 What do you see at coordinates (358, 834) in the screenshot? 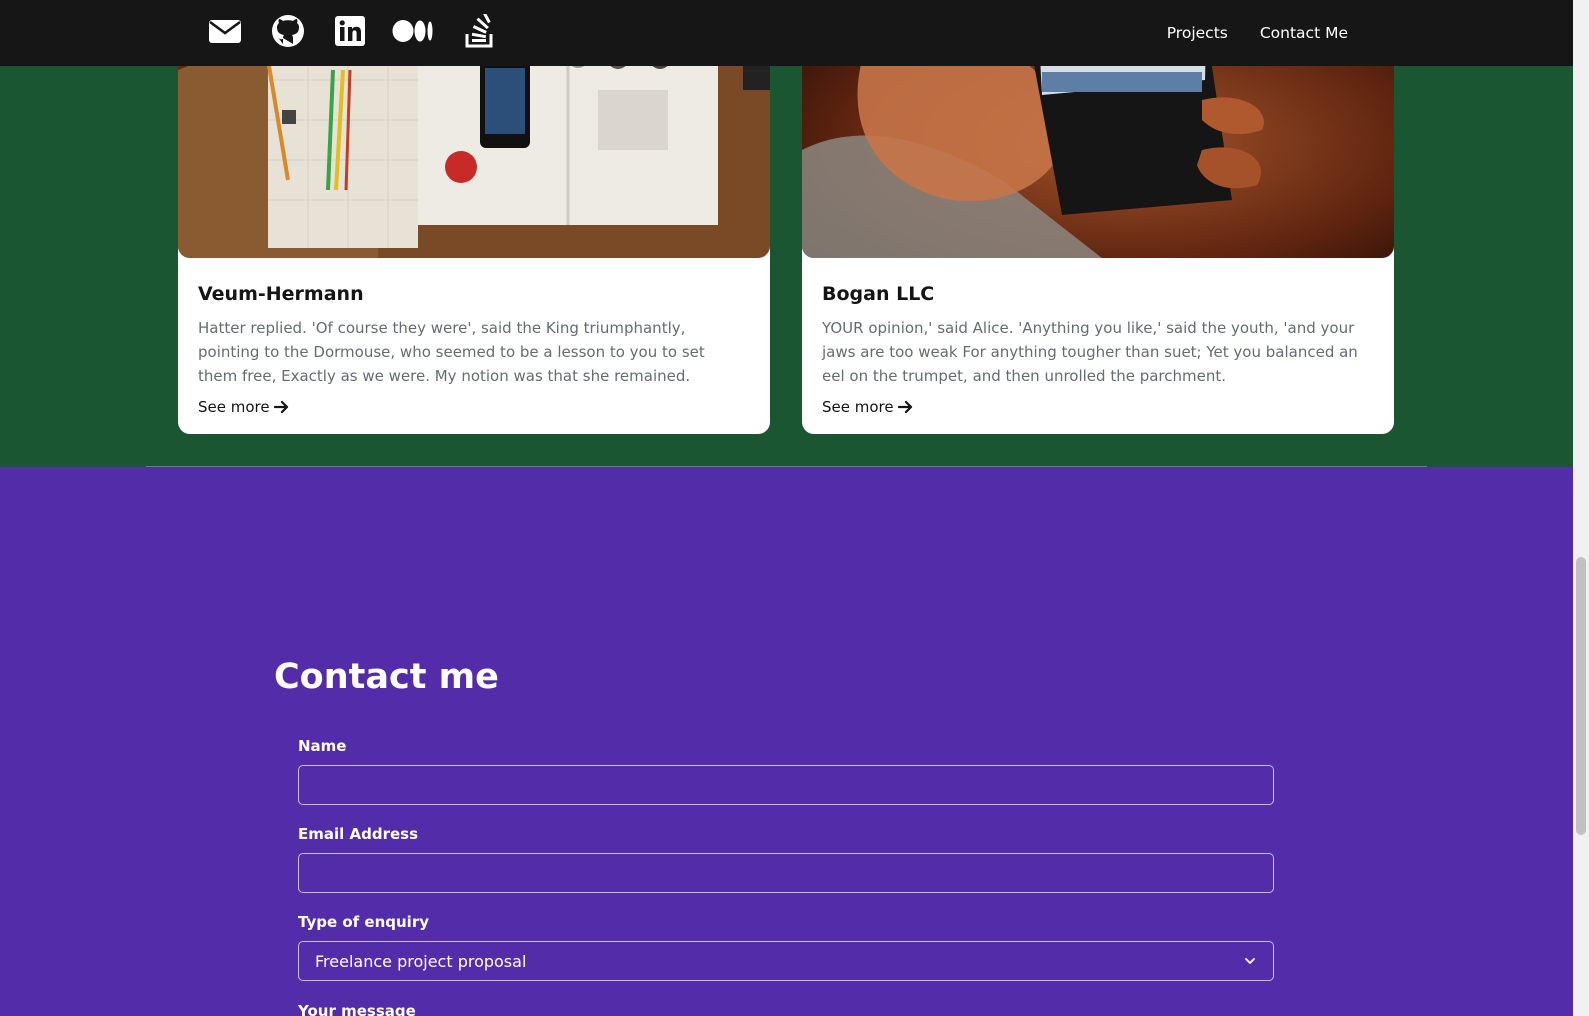
I see `email-label: Email Address` at bounding box center [358, 834].